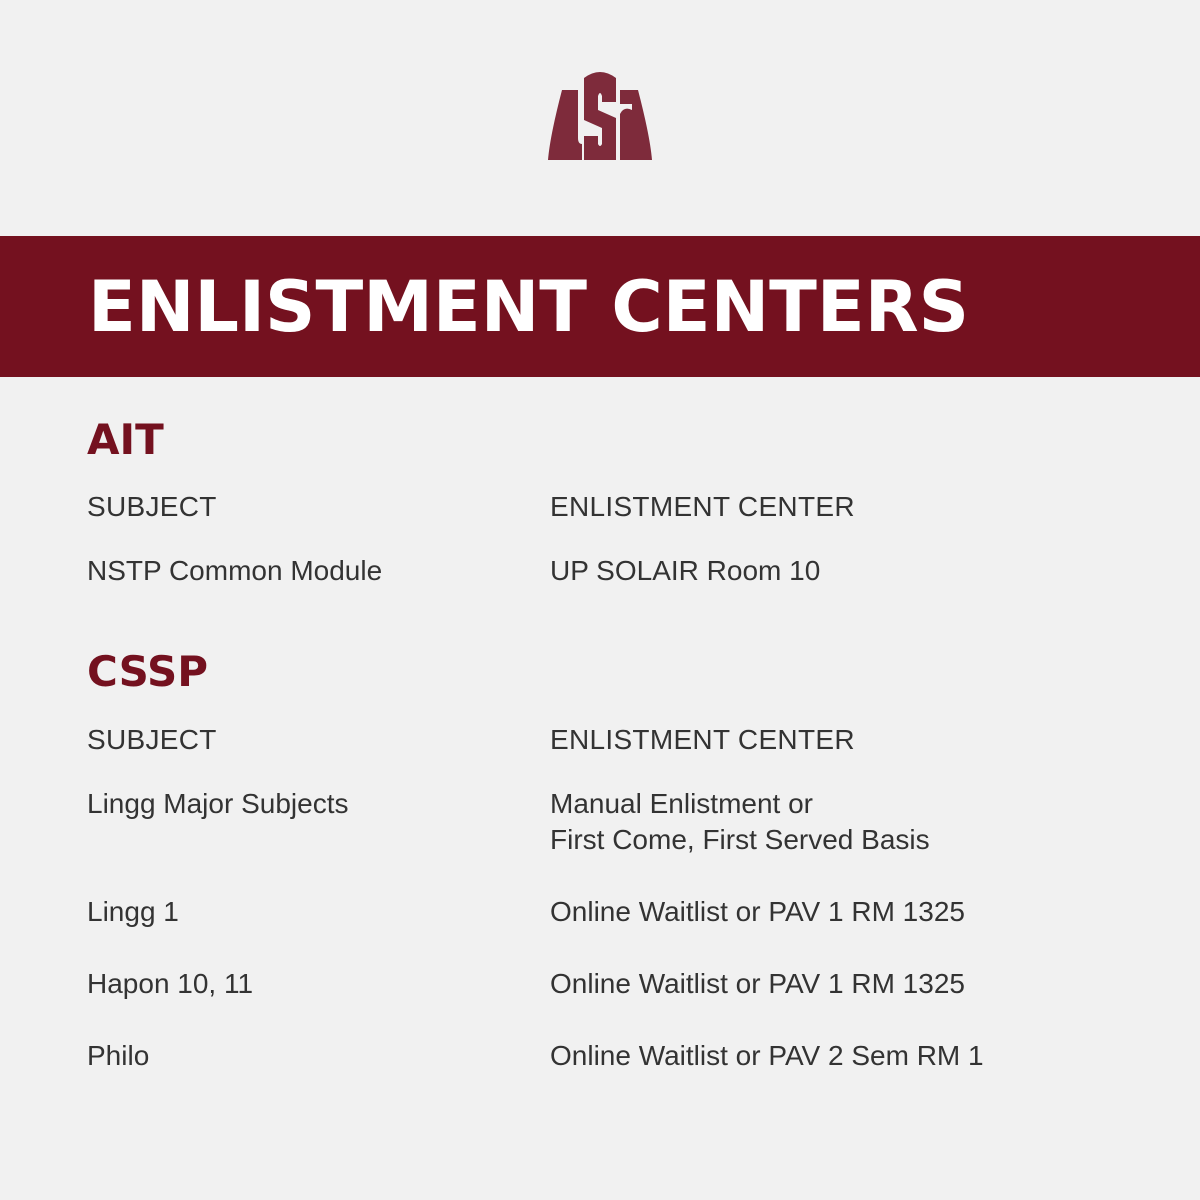 This screenshot has width=1200, height=1200. What do you see at coordinates (235, 570) in the screenshot?
I see `row-subject: NSTP Common Module` at bounding box center [235, 570].